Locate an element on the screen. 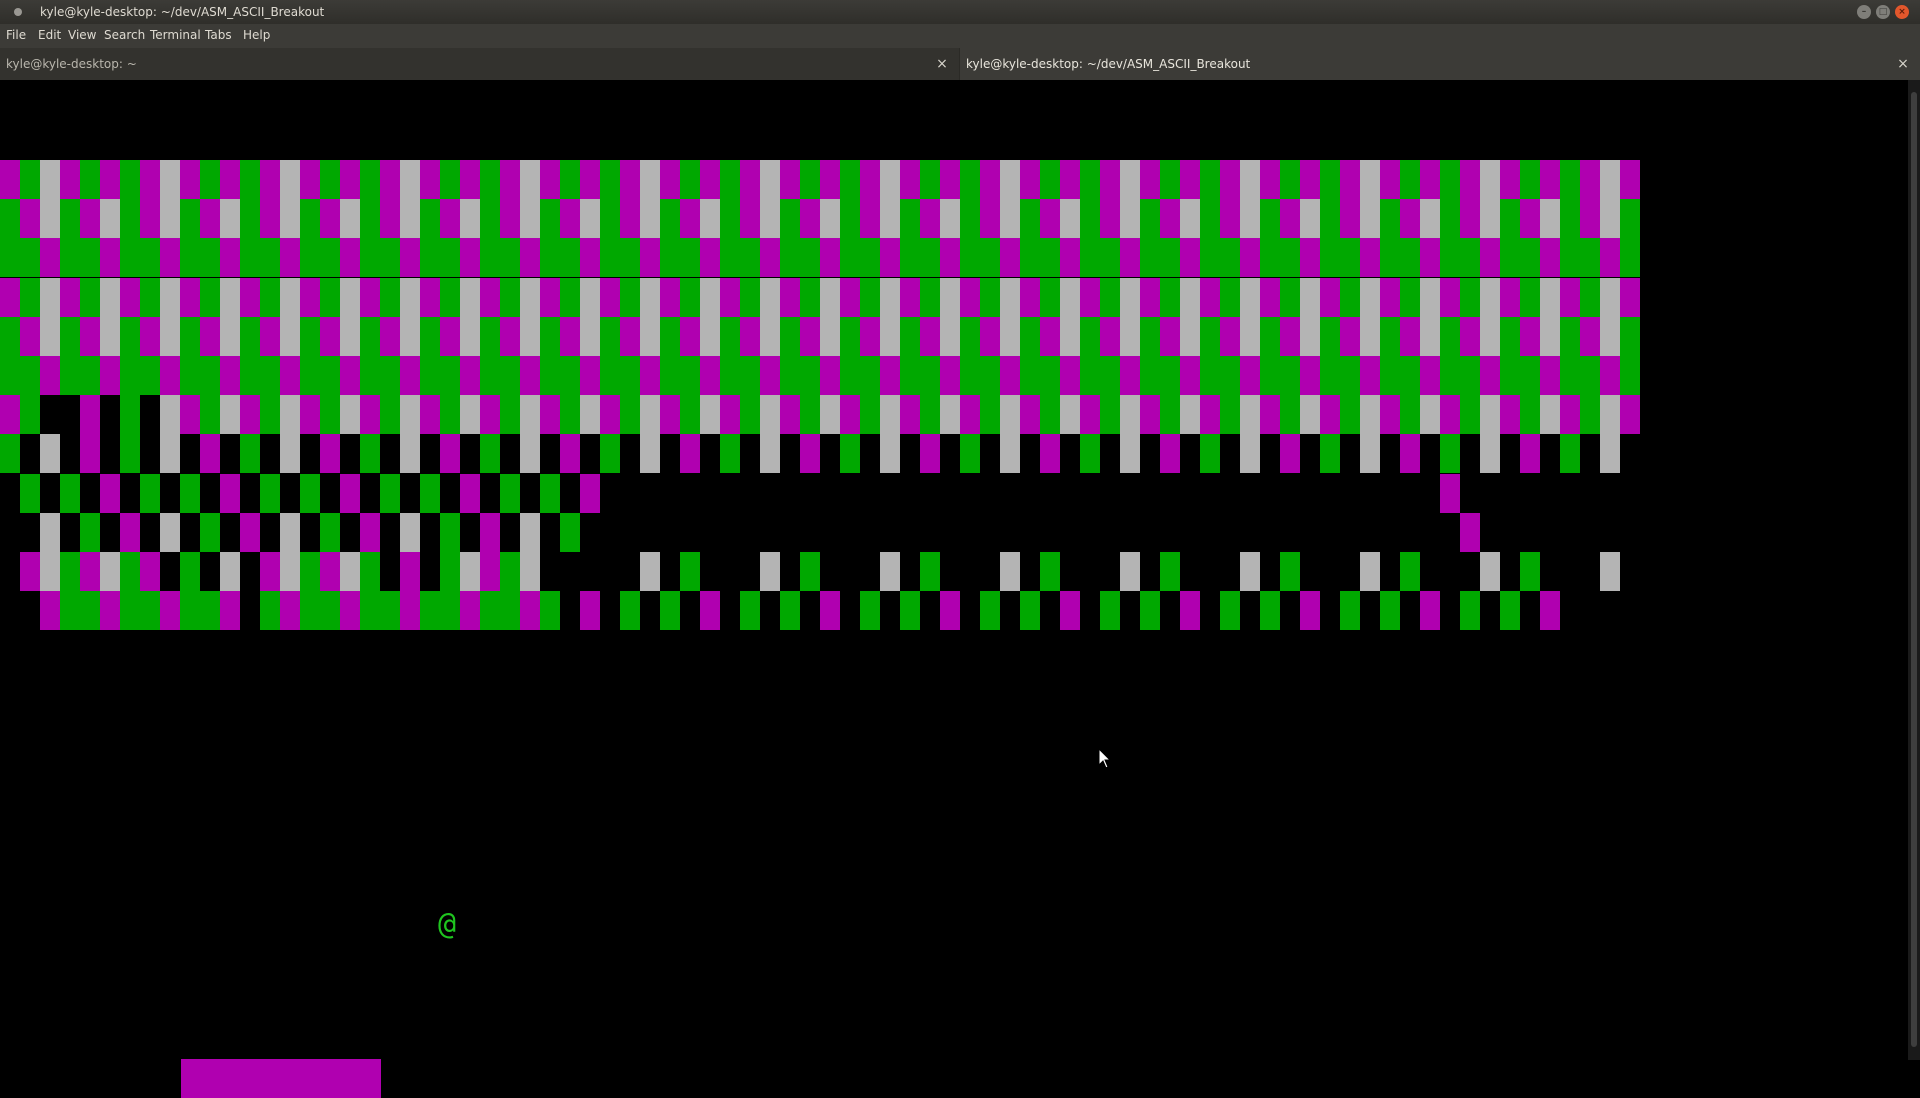  close-window-icon: × is located at coordinates (1902, 12).